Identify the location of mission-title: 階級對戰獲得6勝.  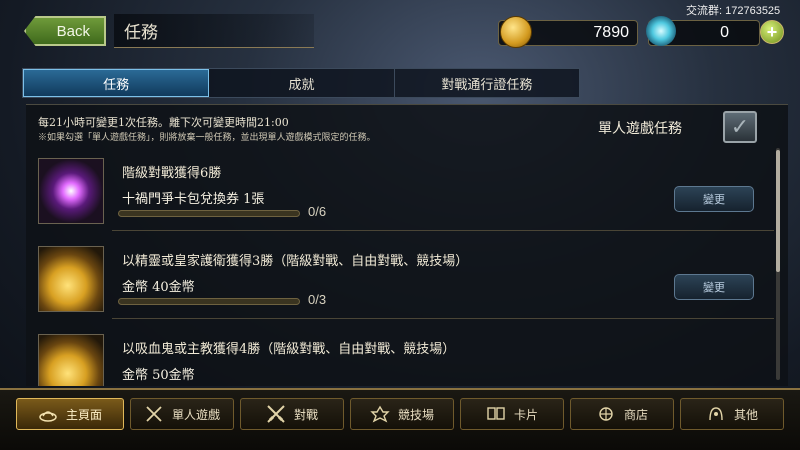
(172, 173).